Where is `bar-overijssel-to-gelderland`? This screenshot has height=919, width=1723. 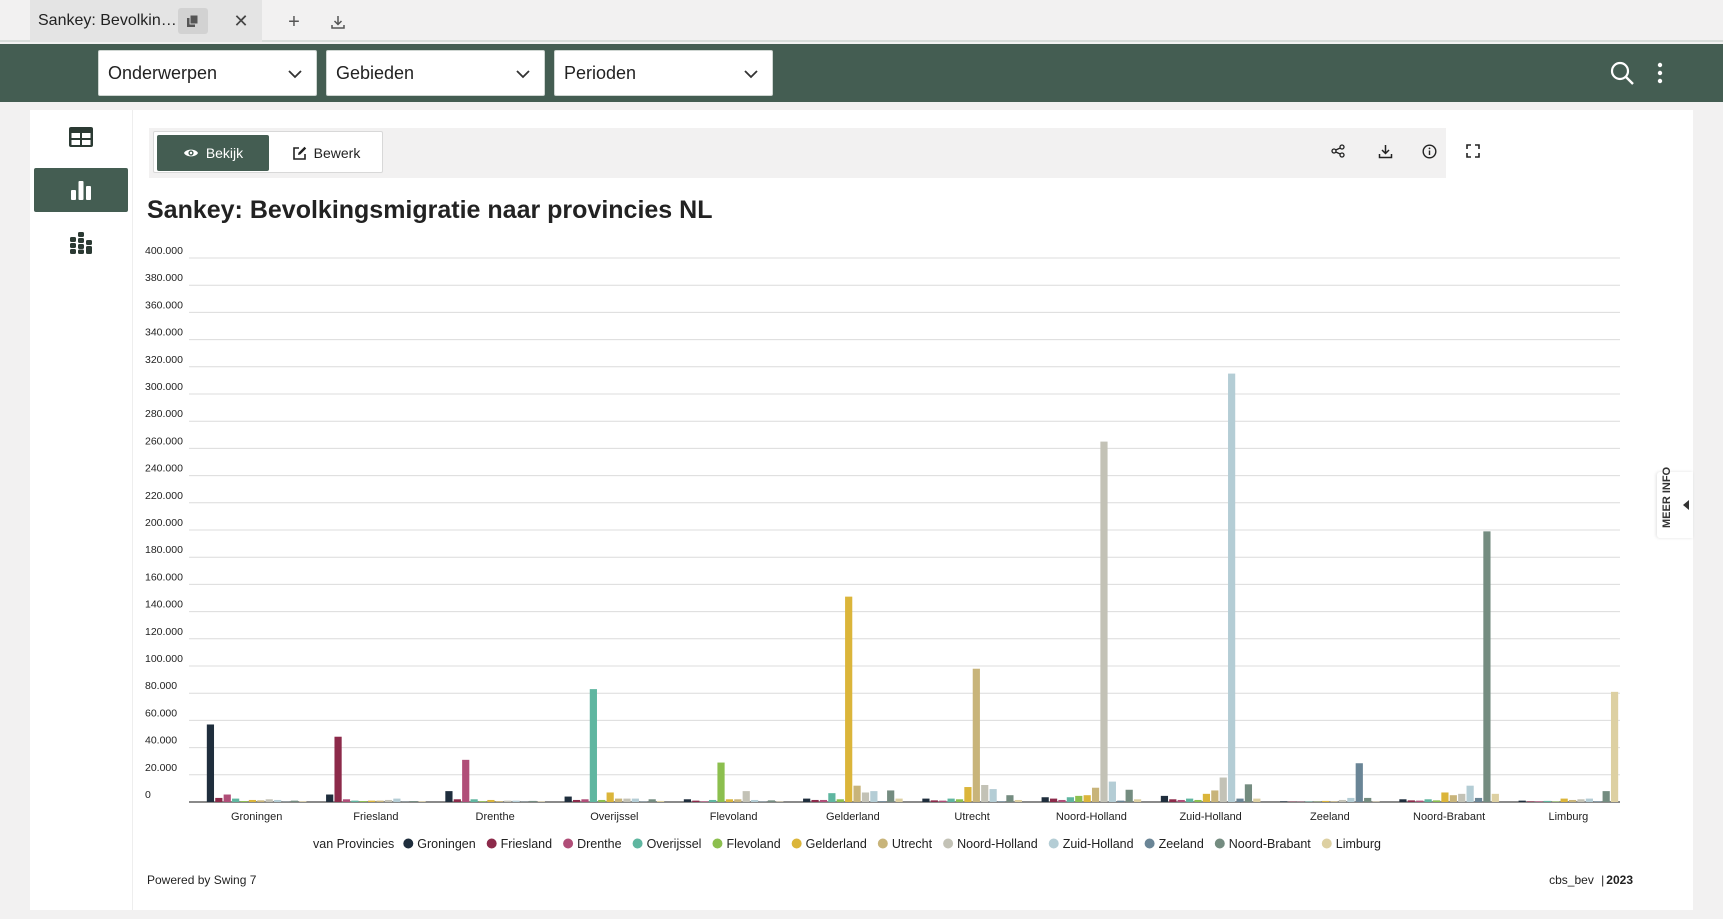
bar-overijssel-to-gelderland is located at coordinates (832, 797).